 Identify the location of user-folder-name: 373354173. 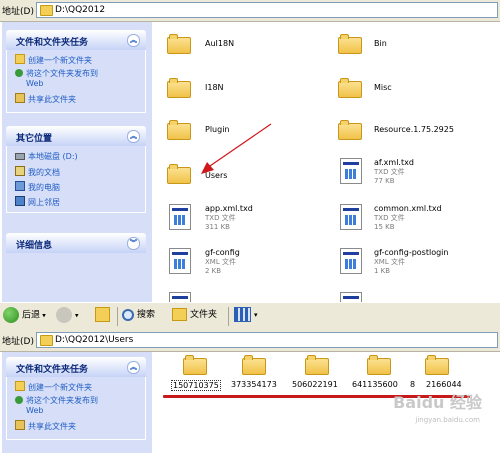
(254, 384).